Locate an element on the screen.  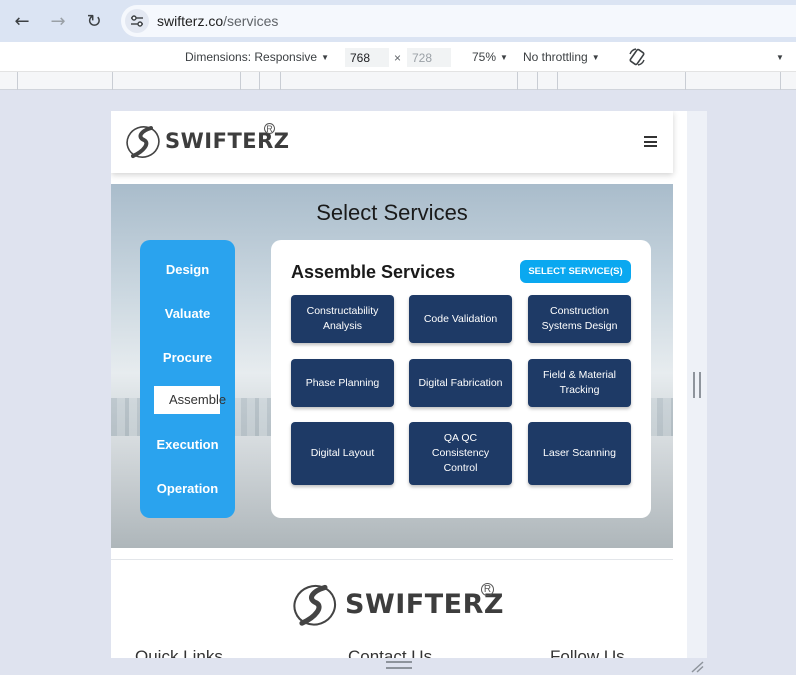
footer-heading-follow-us: Follow Us is located at coordinates (587, 652).